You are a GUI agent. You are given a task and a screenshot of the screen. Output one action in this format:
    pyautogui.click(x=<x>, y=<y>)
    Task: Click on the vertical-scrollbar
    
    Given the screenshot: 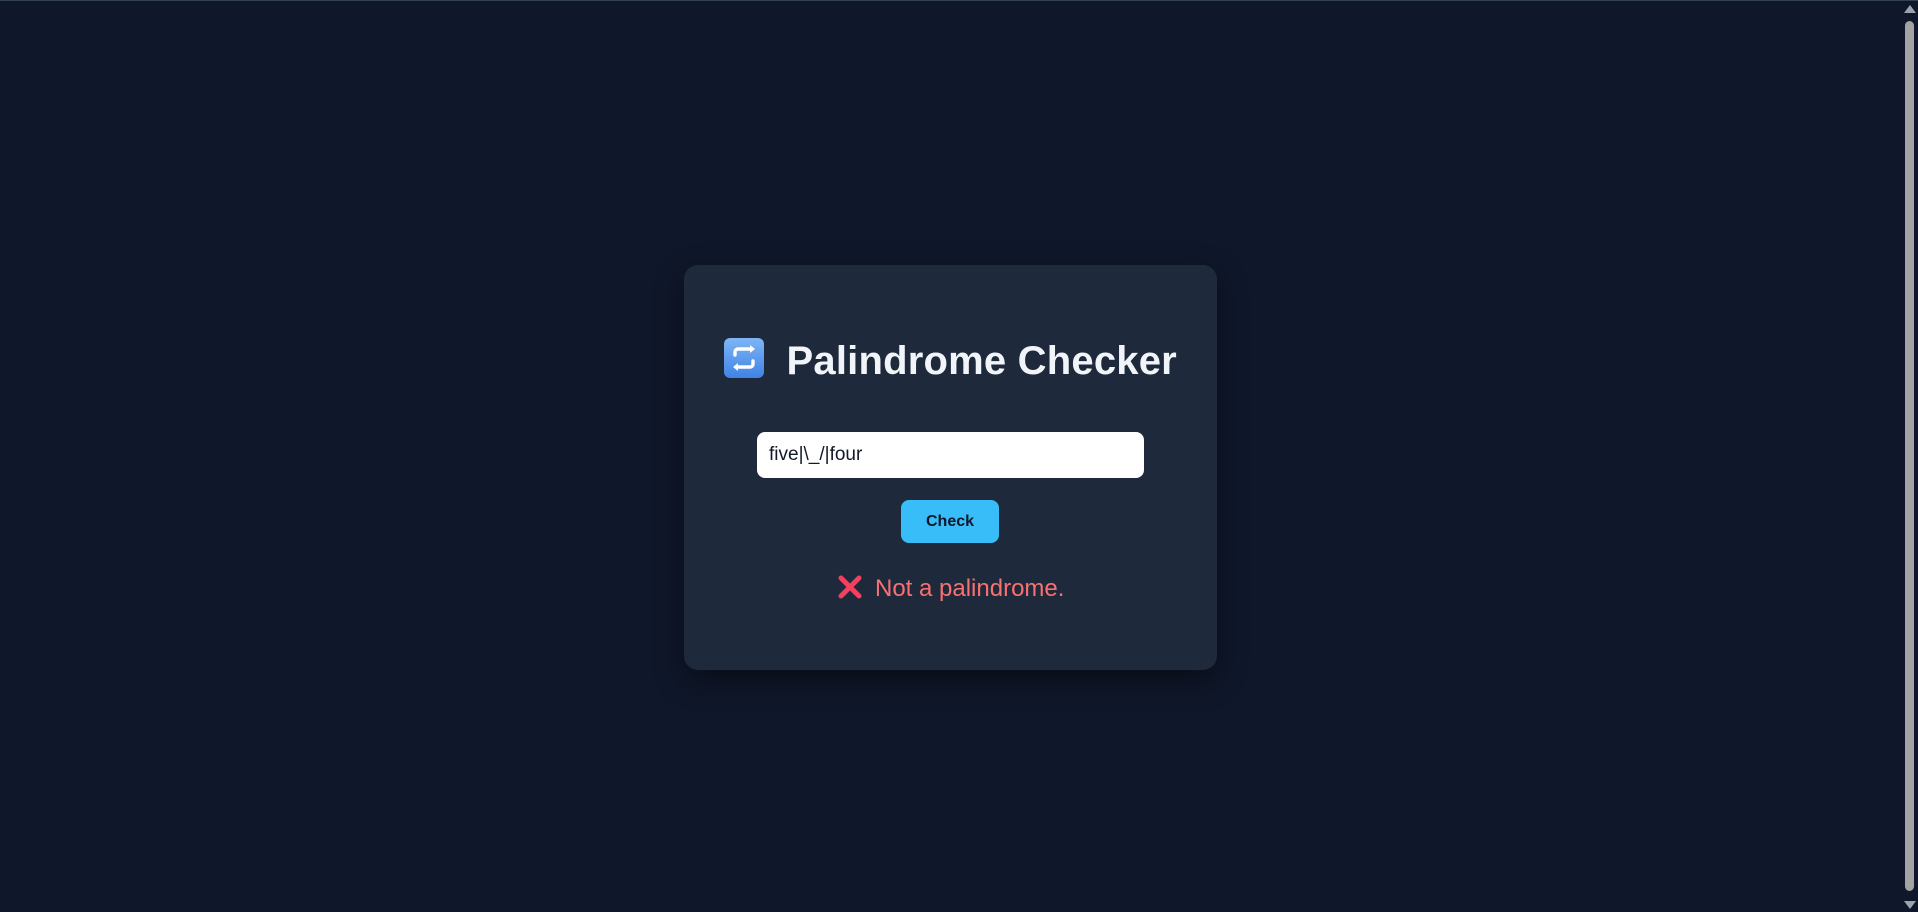 What is the action you would take?
    pyautogui.click(x=1909, y=456)
    